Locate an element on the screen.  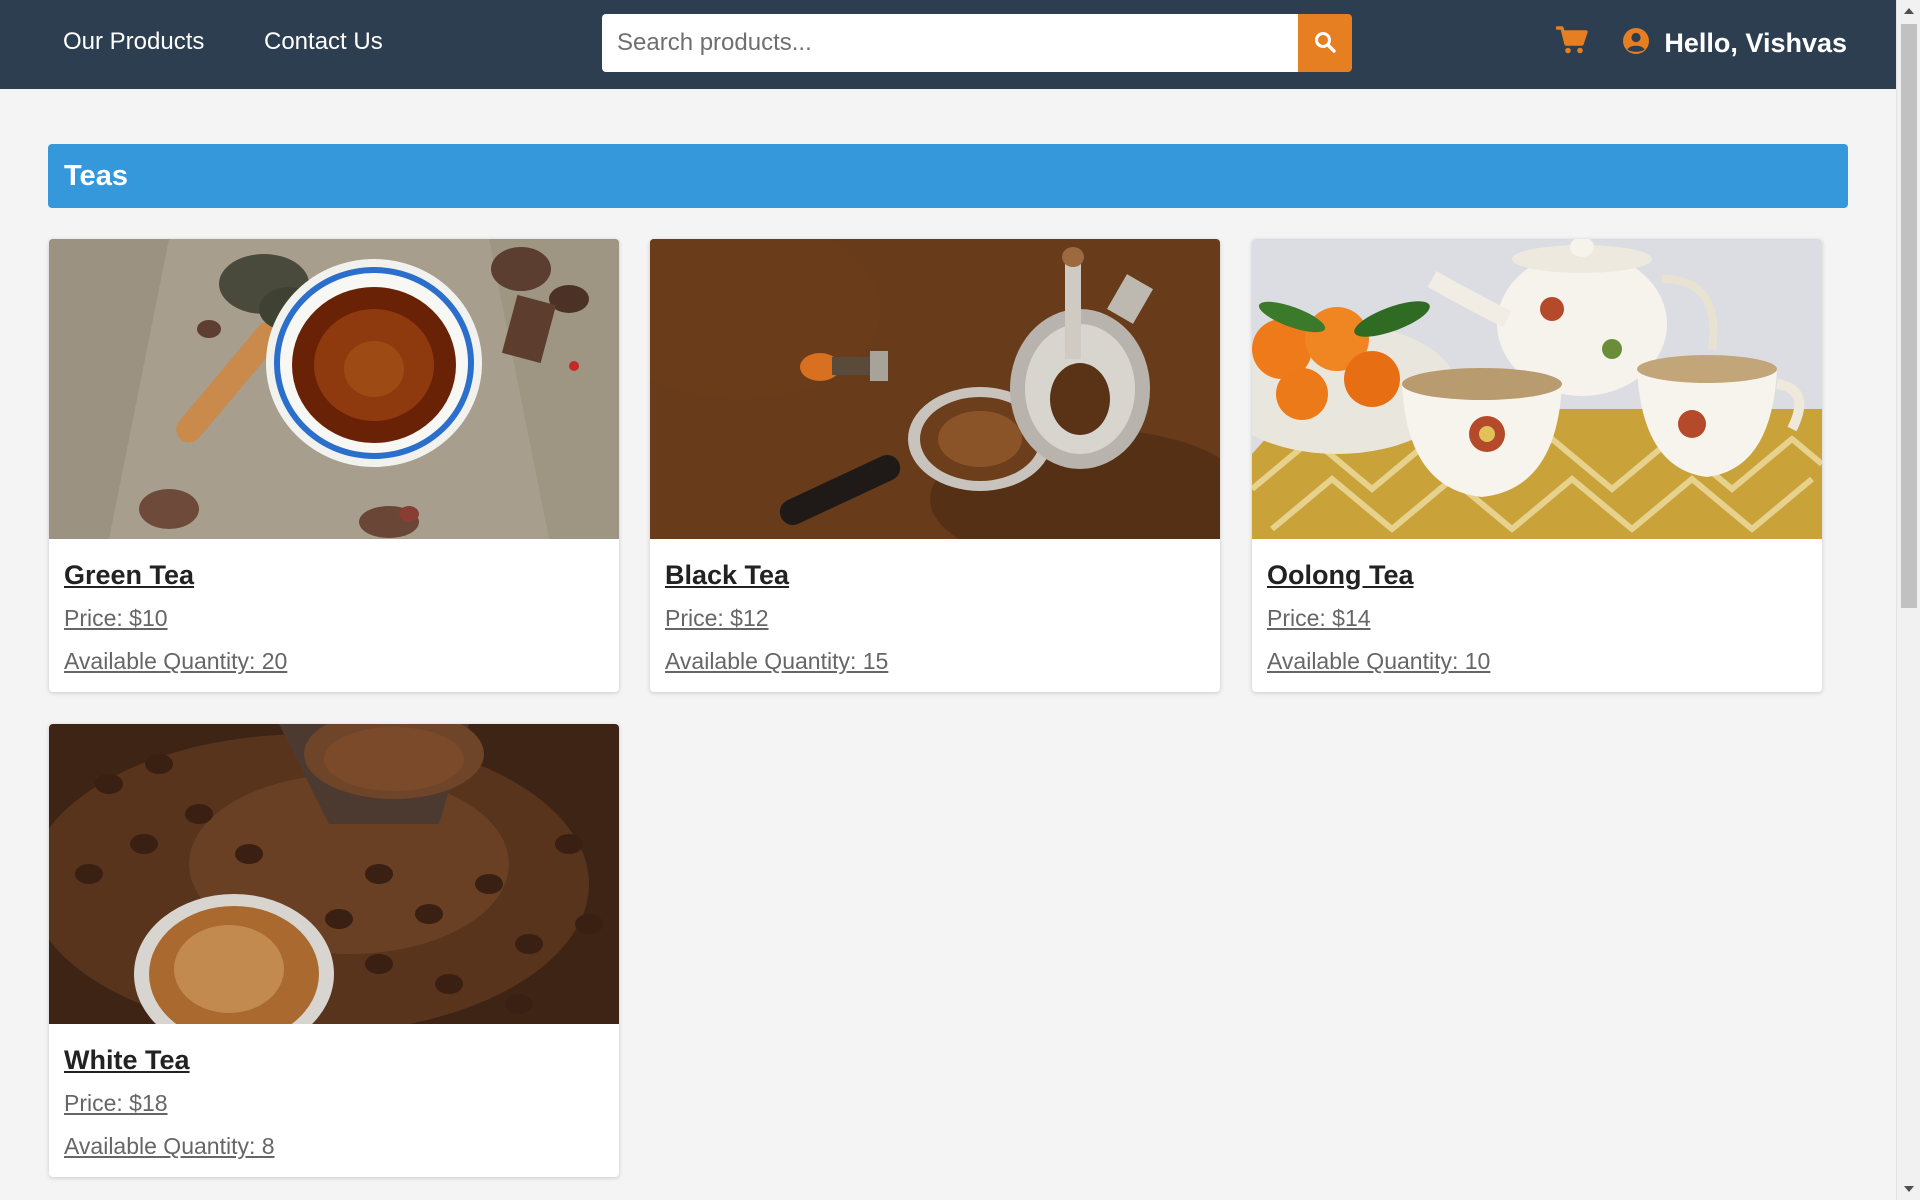
search-bar is located at coordinates (977, 43).